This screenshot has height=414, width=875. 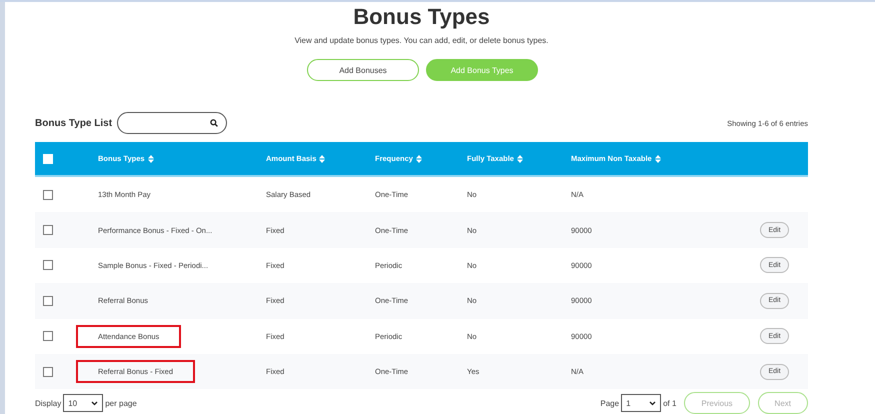 I want to click on page-description: View and update bonus types. You can add, edit, or delete bonus types., so click(x=422, y=40).